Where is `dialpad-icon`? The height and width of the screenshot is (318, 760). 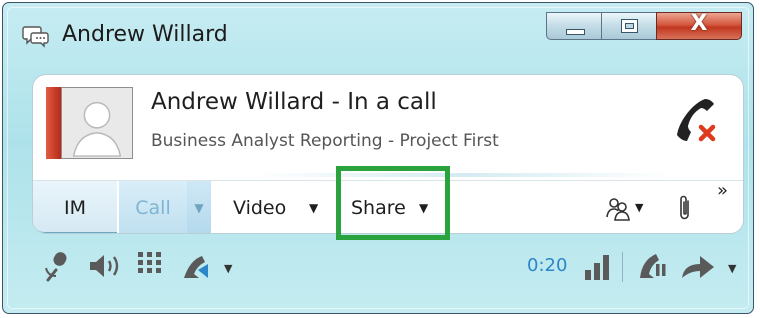 dialpad-icon is located at coordinates (150, 264).